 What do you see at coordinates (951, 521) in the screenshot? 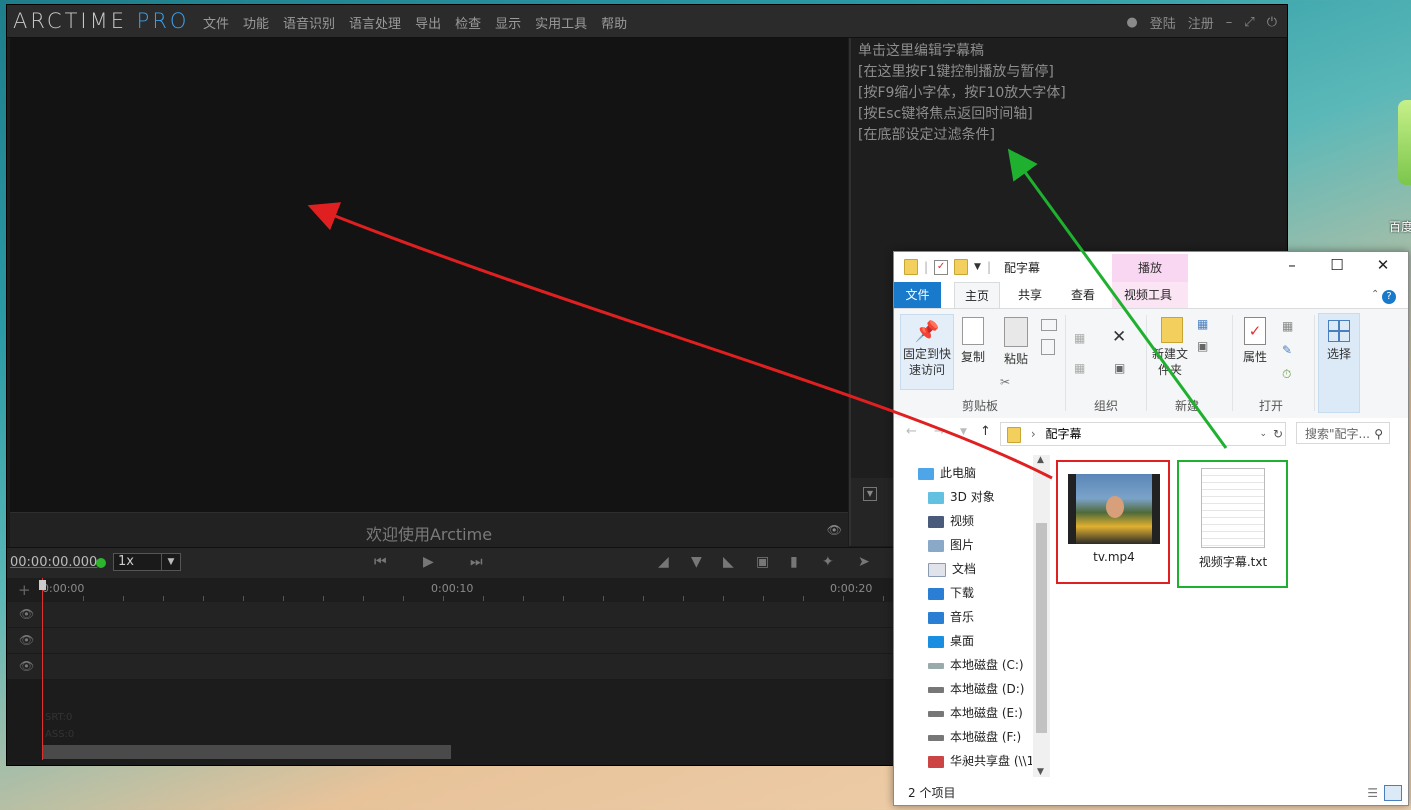
I see `nav-item-videos: 视频` at bounding box center [951, 521].